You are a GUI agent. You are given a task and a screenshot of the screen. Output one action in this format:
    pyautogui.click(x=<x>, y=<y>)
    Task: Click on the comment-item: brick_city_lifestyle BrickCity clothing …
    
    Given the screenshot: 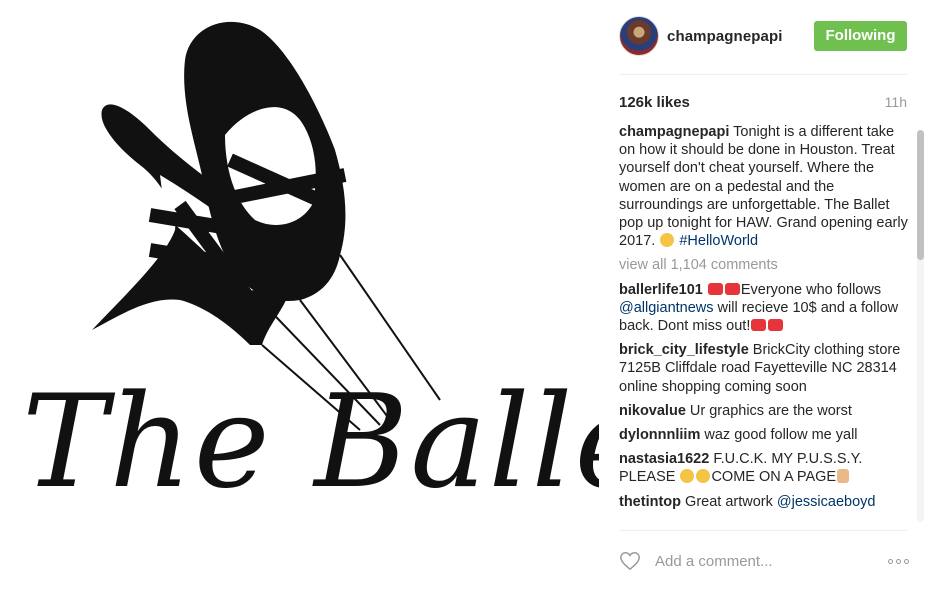 What is the action you would take?
    pyautogui.click(x=764, y=368)
    